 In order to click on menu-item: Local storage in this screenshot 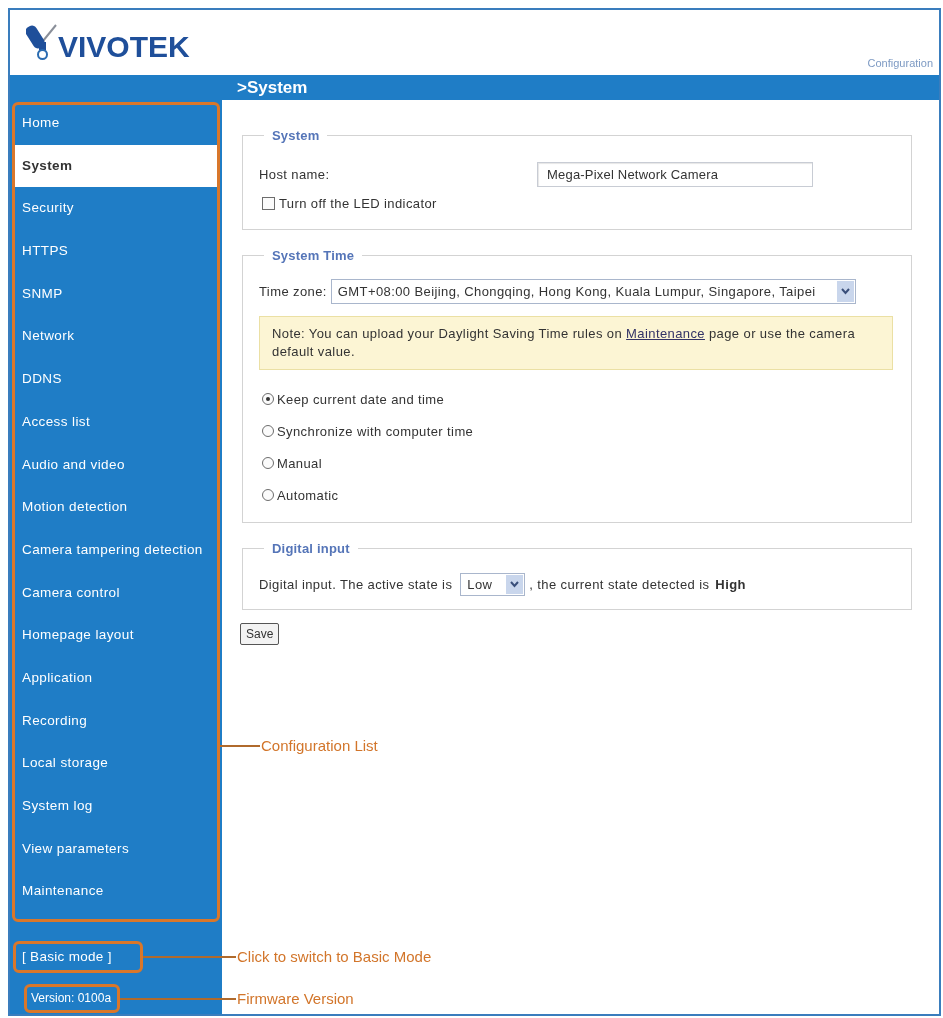, I will do `click(116, 763)`.